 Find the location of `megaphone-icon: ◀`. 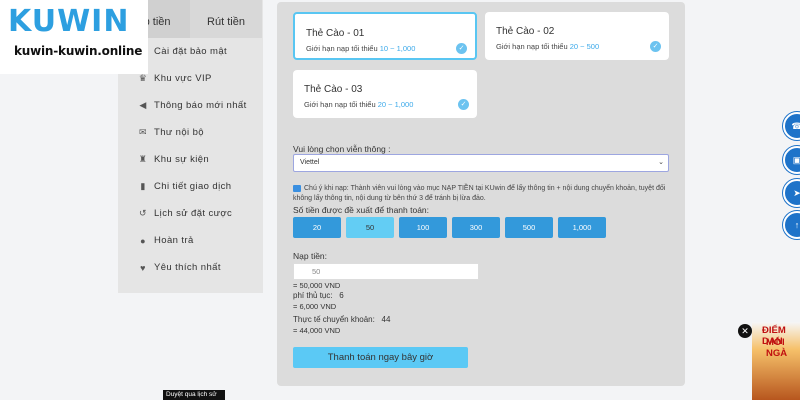

megaphone-icon: ◀ is located at coordinates (143, 105).